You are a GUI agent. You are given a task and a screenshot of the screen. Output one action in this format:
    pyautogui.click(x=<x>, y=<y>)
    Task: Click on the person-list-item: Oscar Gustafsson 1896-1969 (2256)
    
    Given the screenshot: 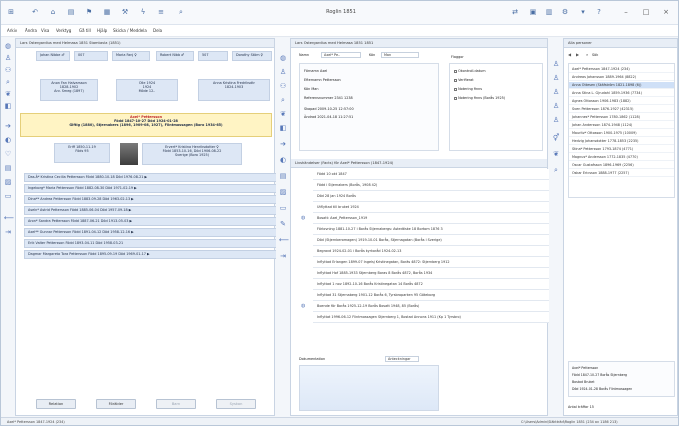 What is the action you would take?
    pyautogui.click(x=621, y=165)
    